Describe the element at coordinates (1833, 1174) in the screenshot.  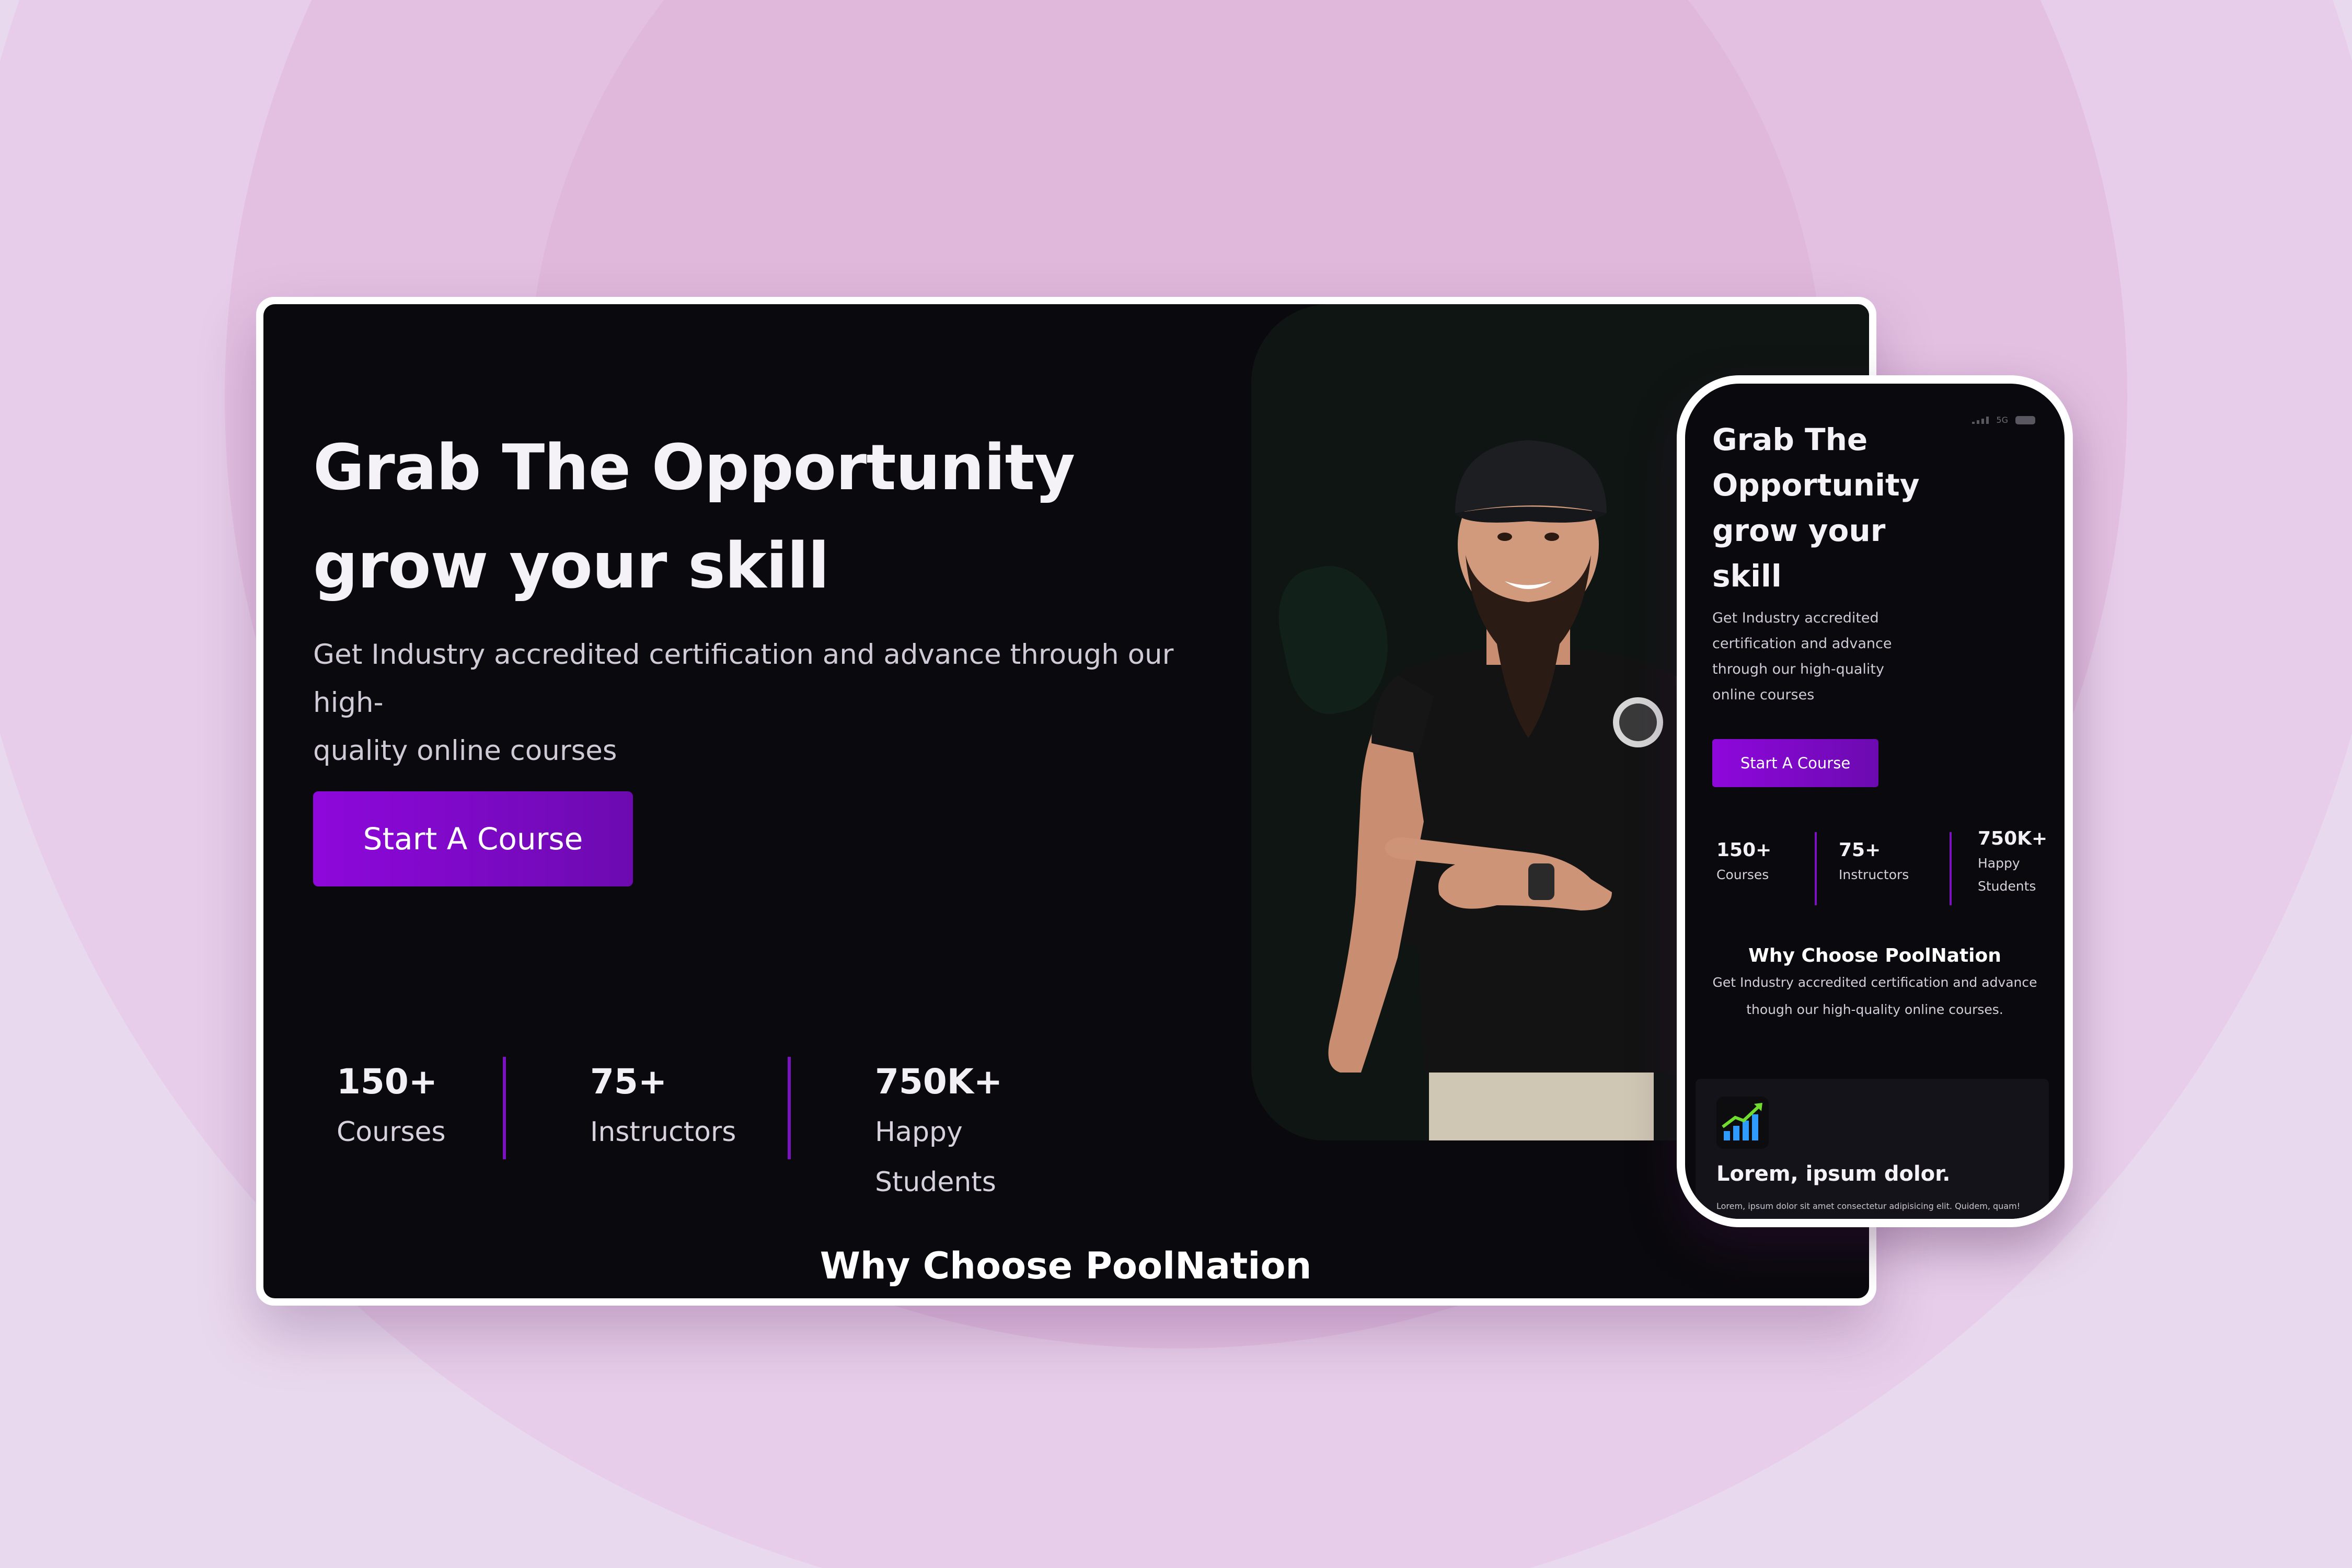
I see `feature-card-title: Lorem, ipsum dolor.` at that location.